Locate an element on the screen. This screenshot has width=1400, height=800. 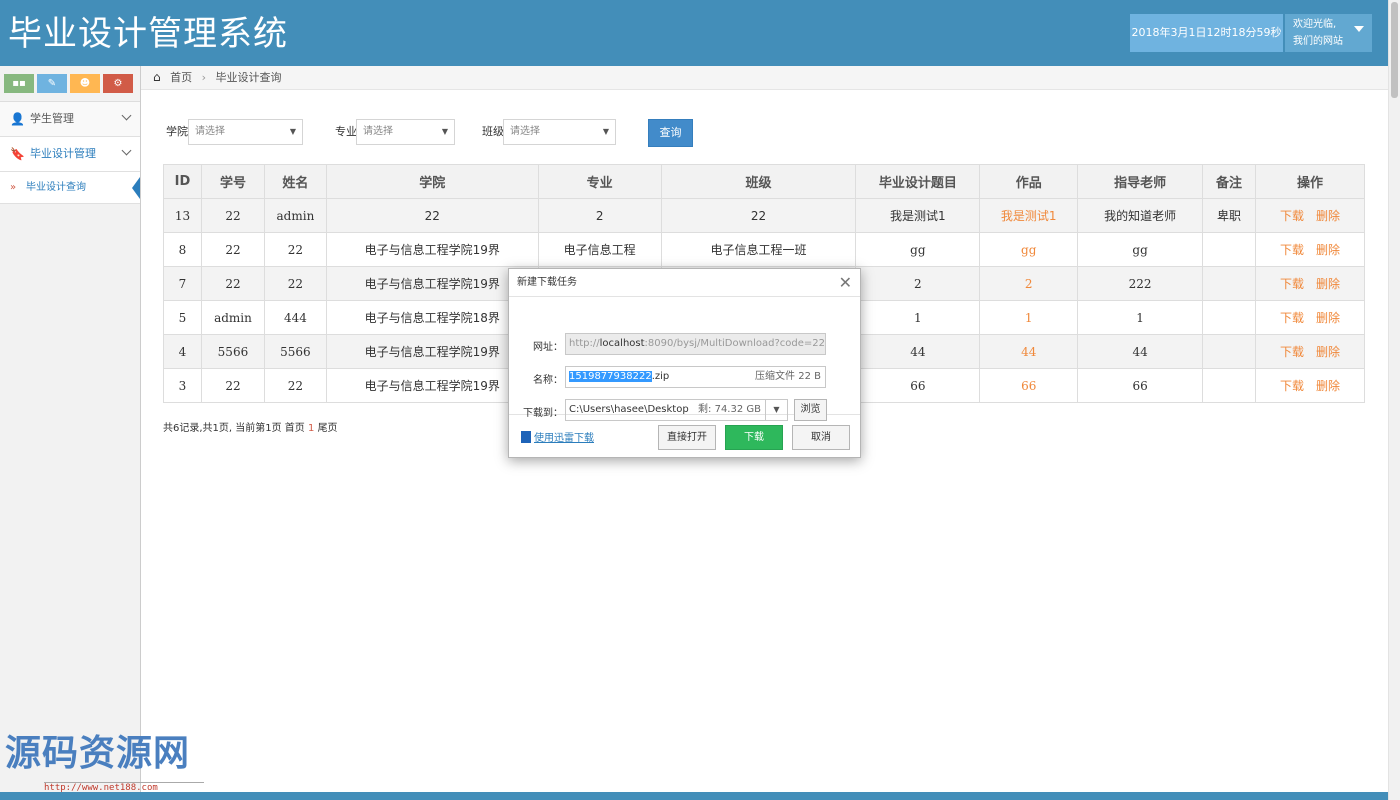
college-label: 学院 is located at coordinates (177, 131).